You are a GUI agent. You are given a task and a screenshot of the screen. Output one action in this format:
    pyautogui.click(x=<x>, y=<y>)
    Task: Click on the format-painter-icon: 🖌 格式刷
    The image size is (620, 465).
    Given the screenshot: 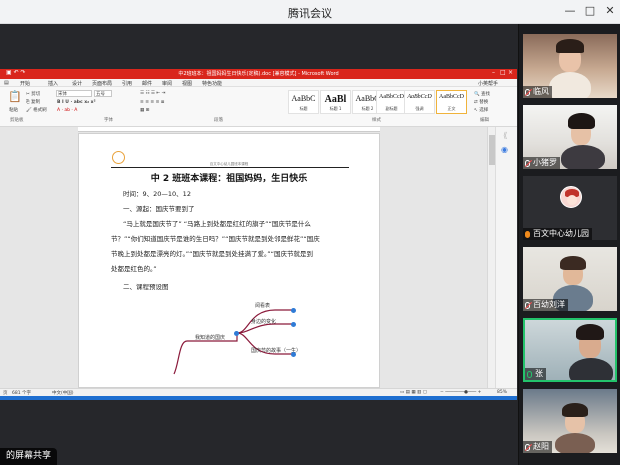 What is the action you would take?
    pyautogui.click(x=36, y=110)
    